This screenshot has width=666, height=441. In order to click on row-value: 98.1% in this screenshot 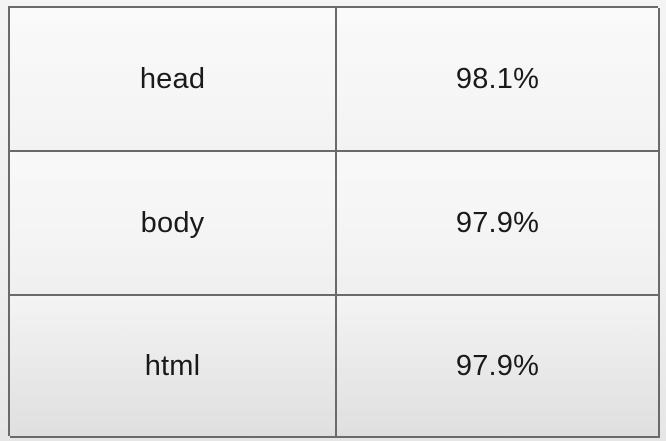, I will do `click(497, 78)`.